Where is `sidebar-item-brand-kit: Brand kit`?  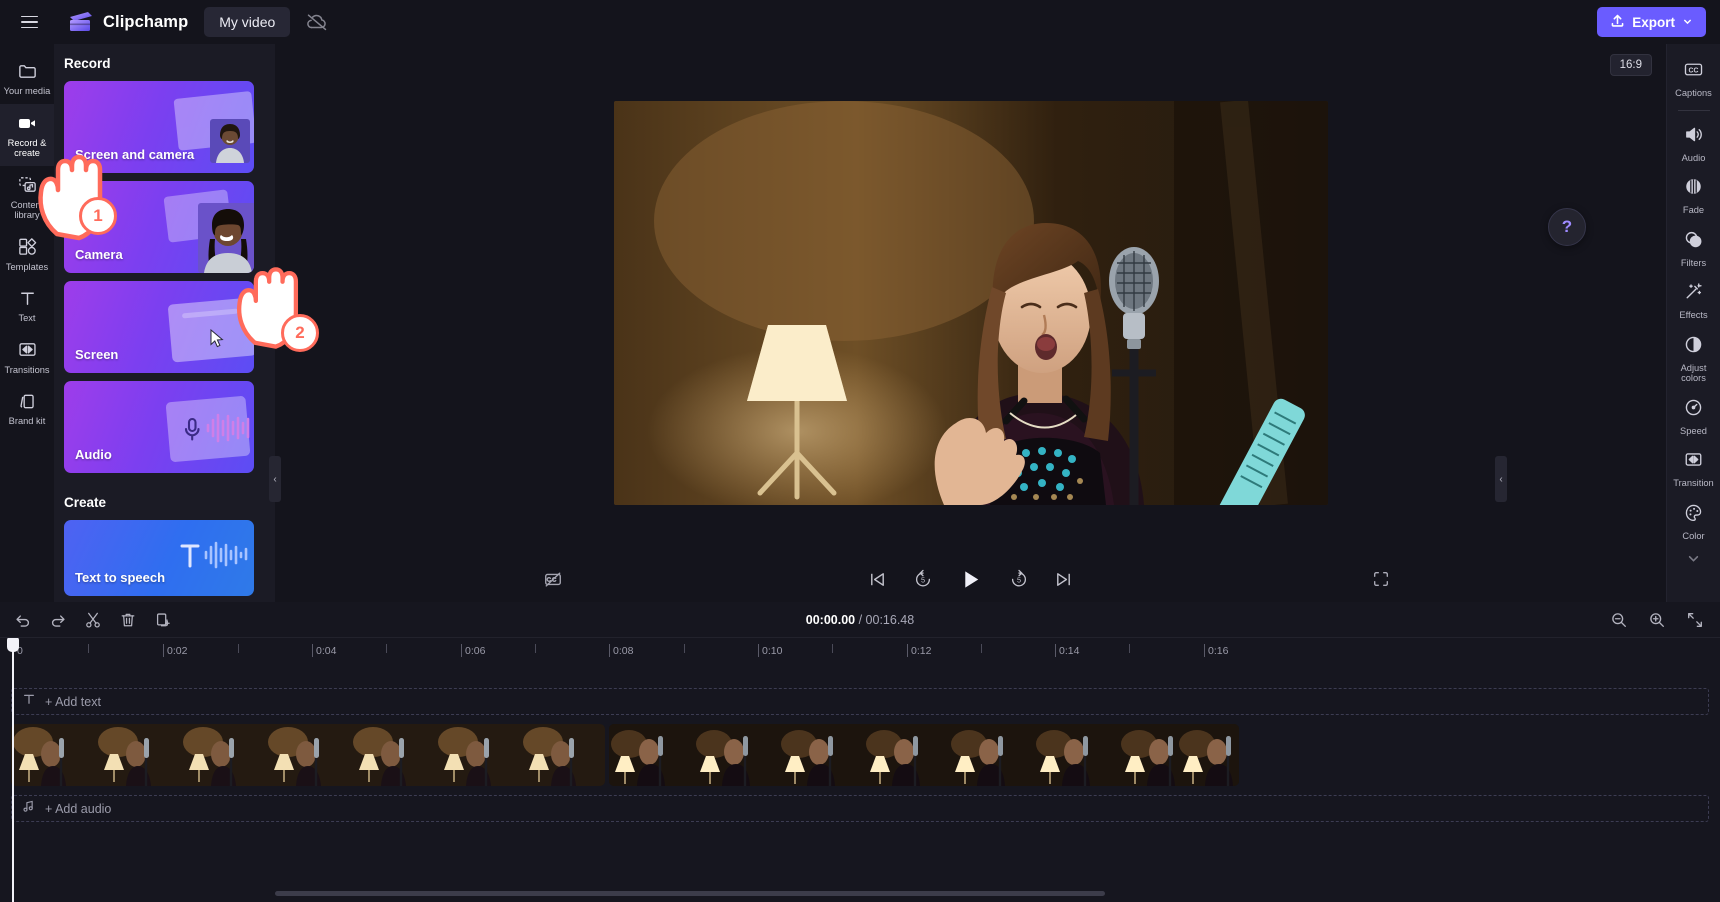 sidebar-item-brand-kit: Brand kit is located at coordinates (27, 408).